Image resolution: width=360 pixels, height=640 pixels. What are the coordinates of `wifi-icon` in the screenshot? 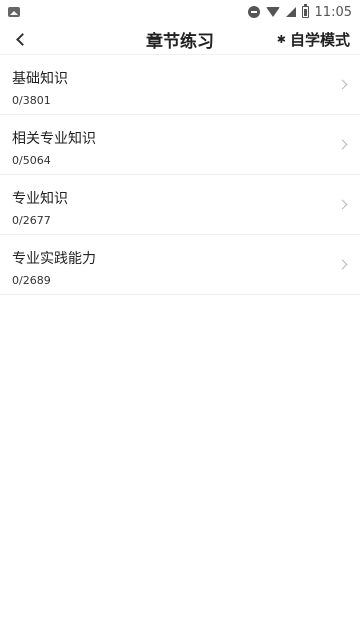 It's located at (272, 12).